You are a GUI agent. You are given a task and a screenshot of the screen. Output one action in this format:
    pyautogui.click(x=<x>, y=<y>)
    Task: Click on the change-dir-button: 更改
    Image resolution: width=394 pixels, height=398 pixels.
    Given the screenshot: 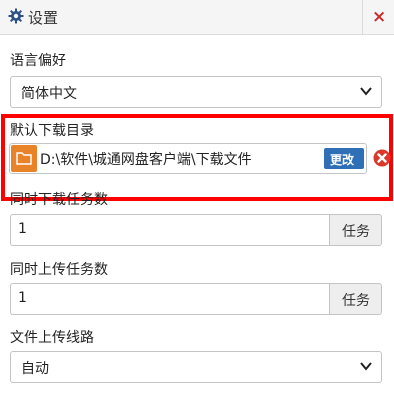 What is the action you would take?
    pyautogui.click(x=344, y=158)
    